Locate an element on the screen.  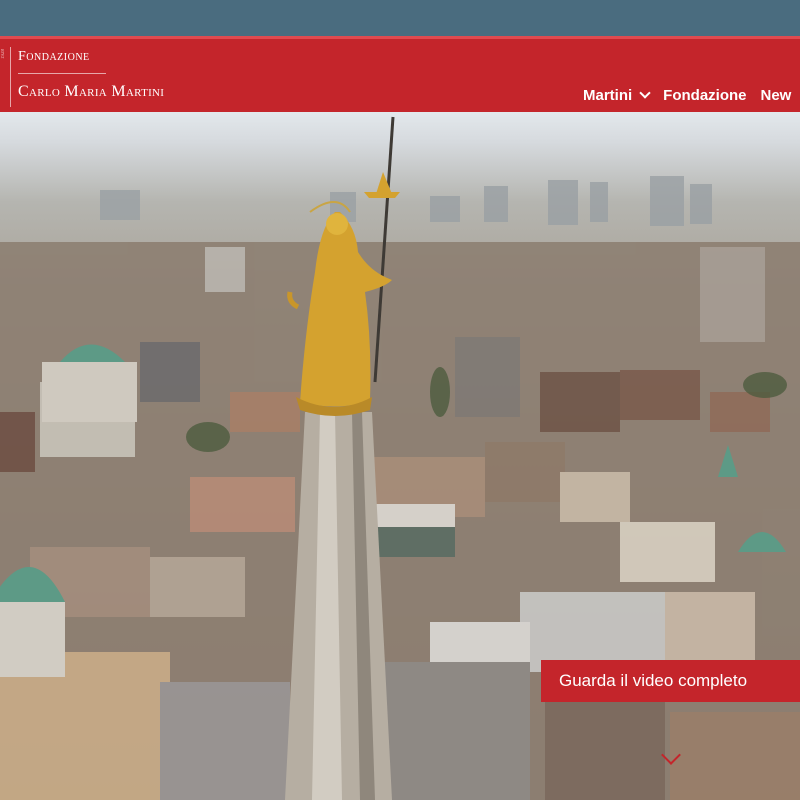
logo-line-1: Fondazione is located at coordinates (54, 57).